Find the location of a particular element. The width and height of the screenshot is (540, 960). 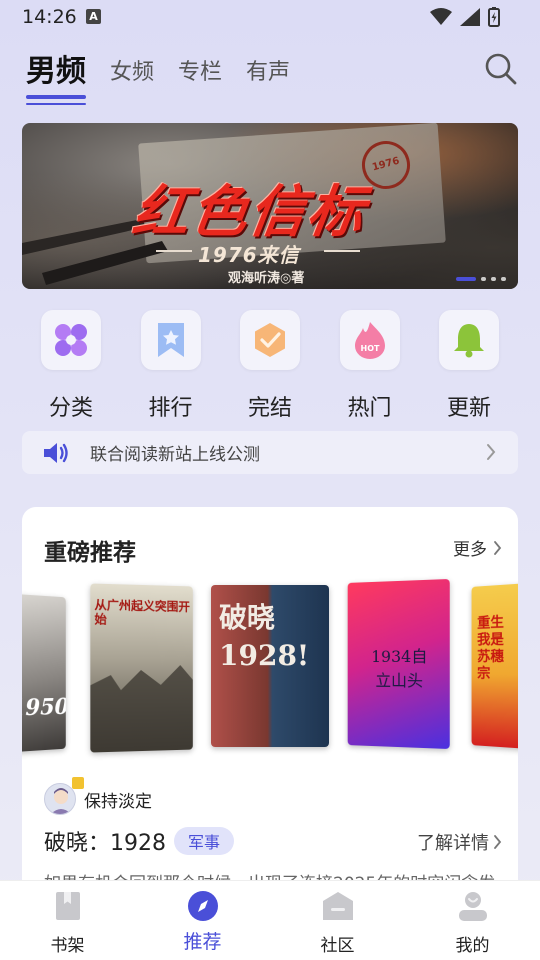

book-cover: 重生我是苏穗宗 is located at coordinates (494, 666).